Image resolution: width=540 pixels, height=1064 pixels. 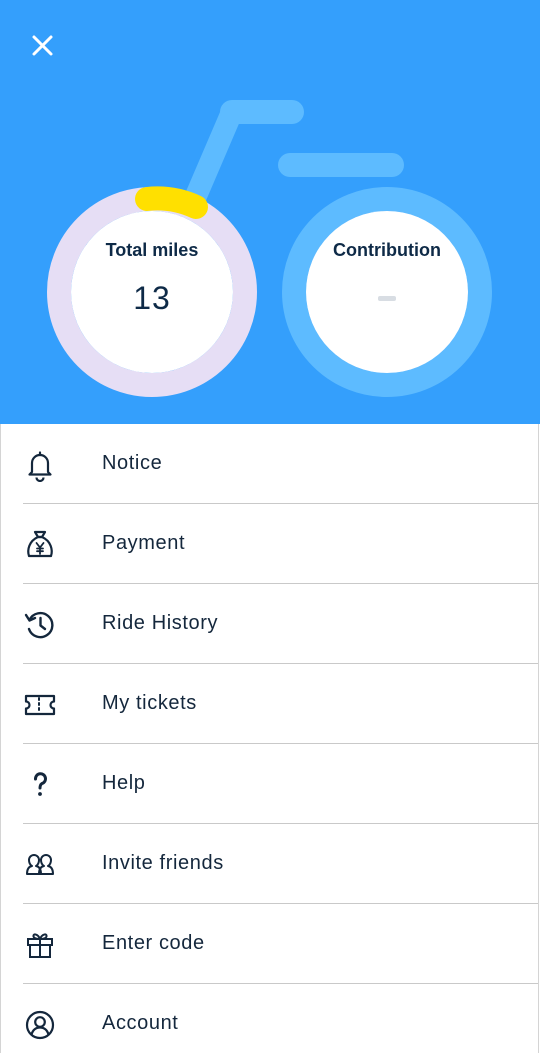 What do you see at coordinates (40, 1025) in the screenshot?
I see `account-icon` at bounding box center [40, 1025].